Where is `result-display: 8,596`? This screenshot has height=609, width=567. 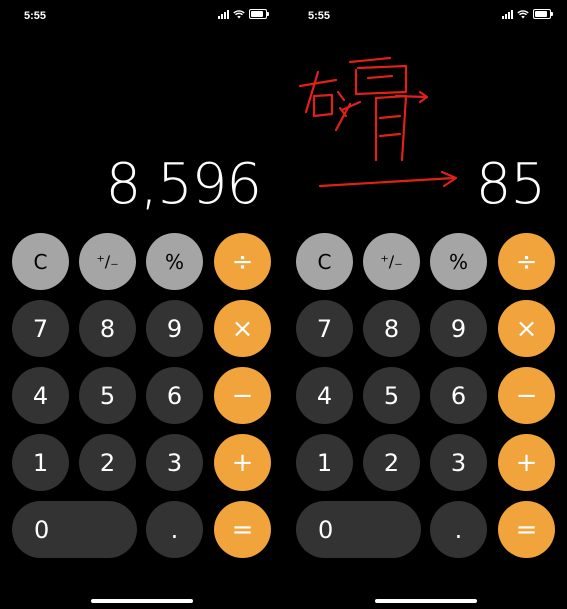
result-display: 8,596 is located at coordinates (183, 184).